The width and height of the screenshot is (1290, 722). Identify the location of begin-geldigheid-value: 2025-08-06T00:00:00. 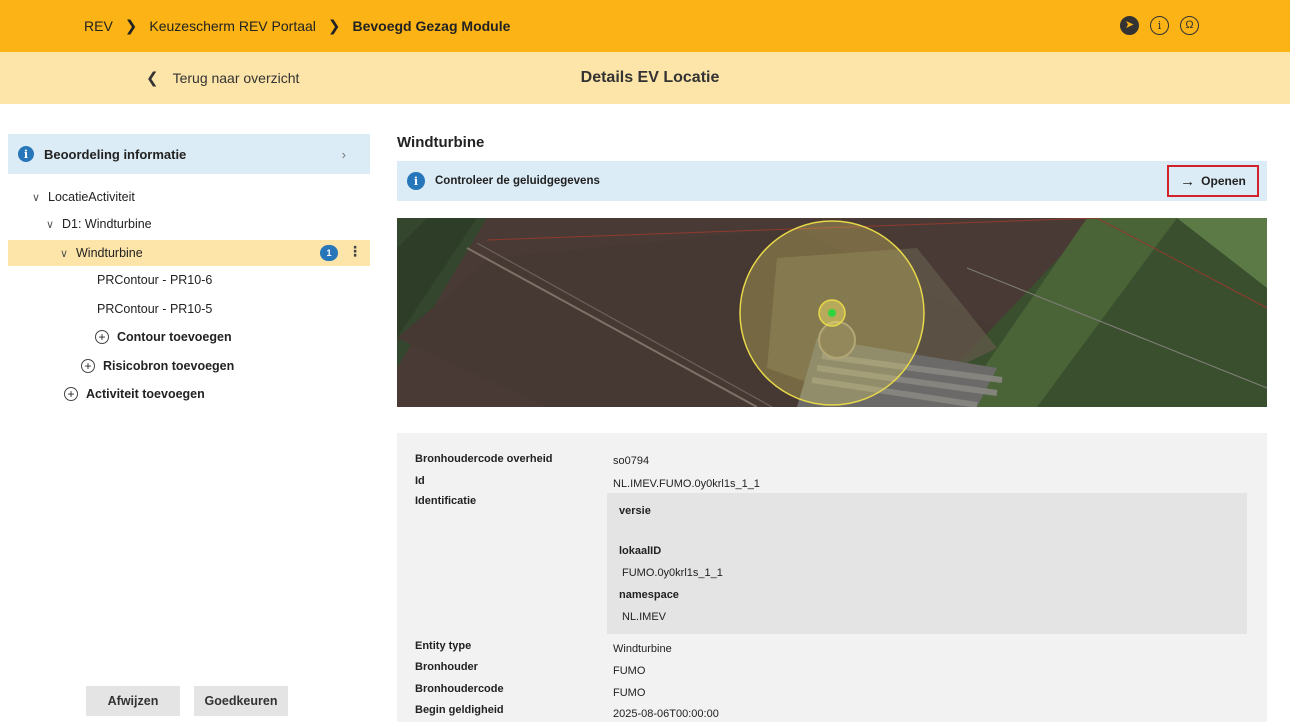
(666, 714).